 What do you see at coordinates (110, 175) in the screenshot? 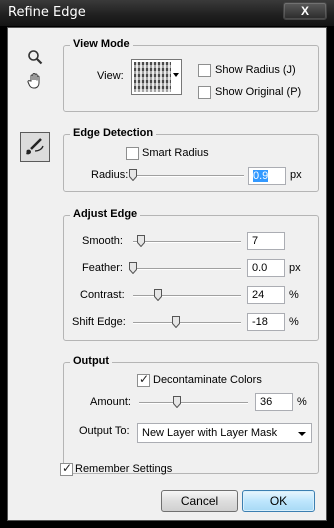
I see `radius-label: Radius:` at bounding box center [110, 175].